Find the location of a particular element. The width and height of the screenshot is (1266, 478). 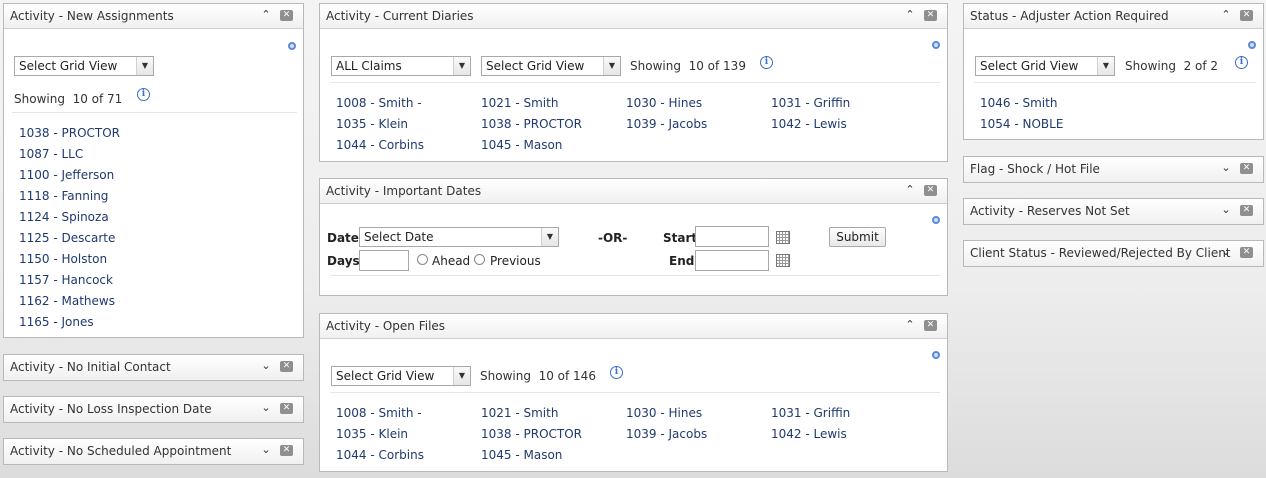

panel-header: Activity - Reserves Not Set ⌄ ✕ is located at coordinates (1113, 211).